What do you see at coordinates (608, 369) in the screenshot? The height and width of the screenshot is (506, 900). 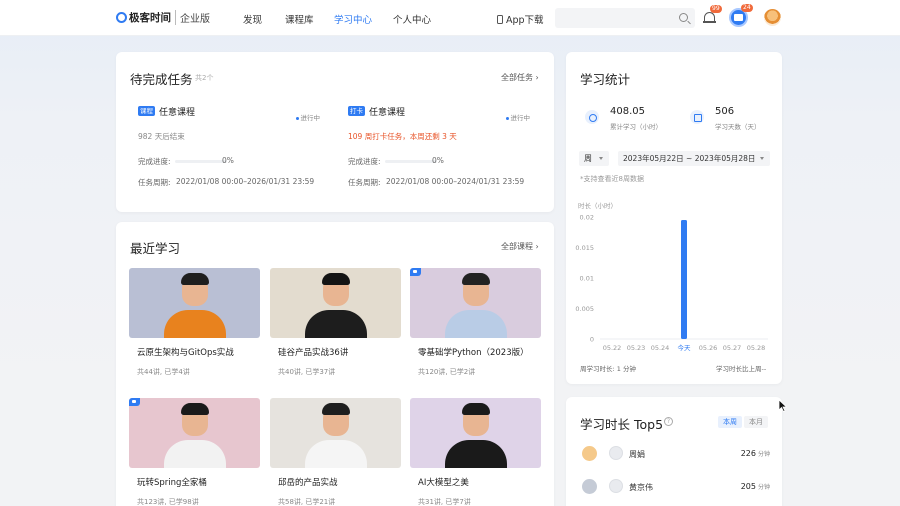 I see `week-total: 周学习时长: 1 分钟` at bounding box center [608, 369].